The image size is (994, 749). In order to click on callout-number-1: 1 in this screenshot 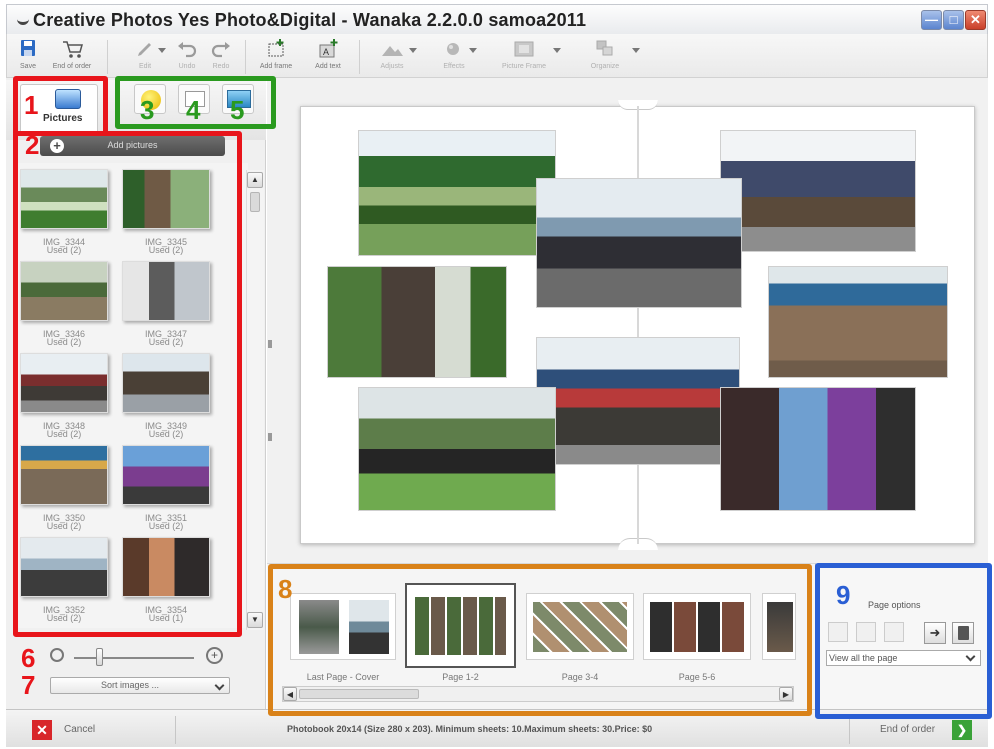, I will do `click(31, 105)`.